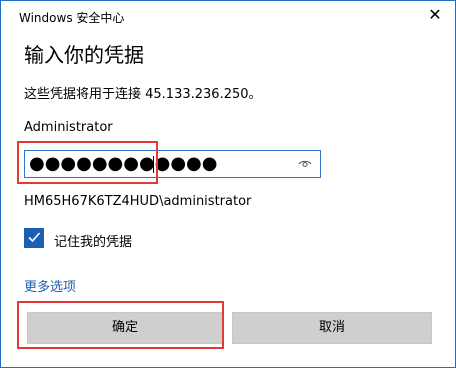  I want to click on close-icon: ✕, so click(435, 15).